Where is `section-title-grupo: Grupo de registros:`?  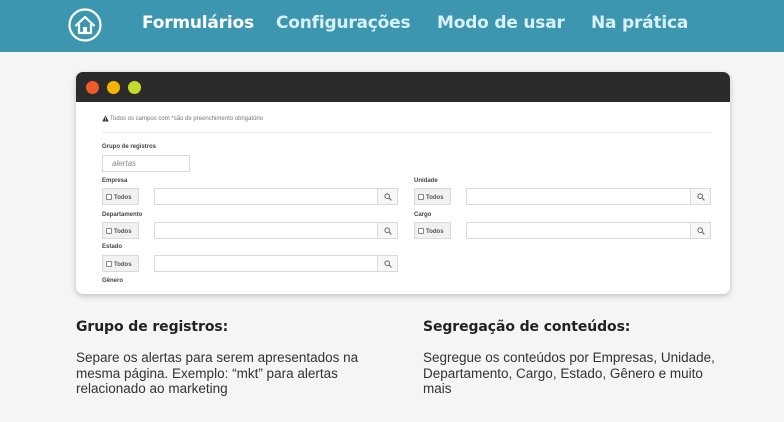 section-title-grupo: Grupo de registros: is located at coordinates (152, 327).